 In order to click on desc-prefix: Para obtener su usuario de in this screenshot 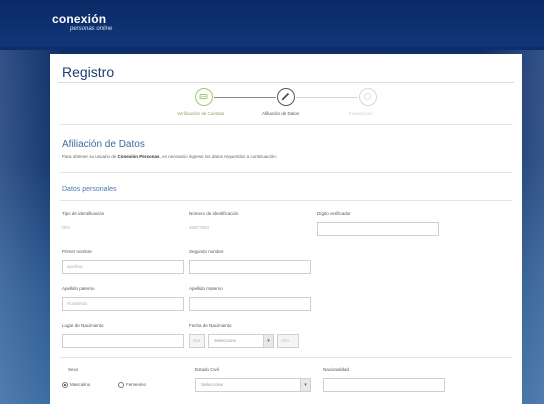, I will do `click(90, 156)`.